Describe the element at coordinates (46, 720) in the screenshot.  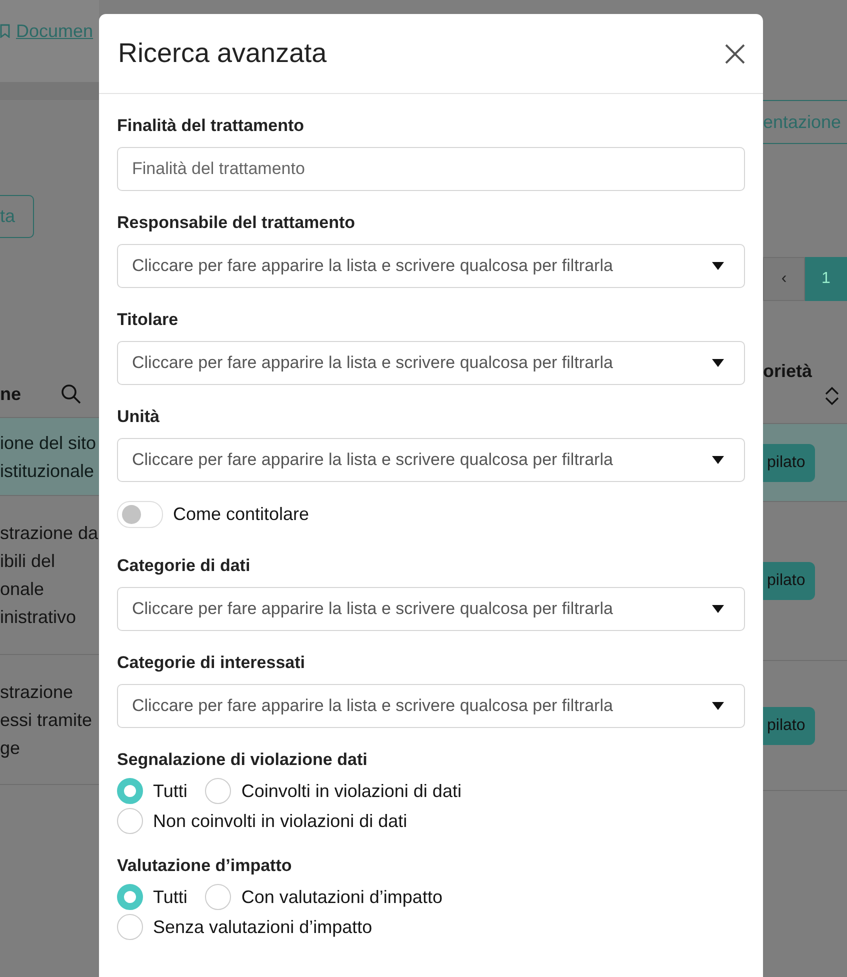
I see `table-cell-text: strazione essi tramite ge` at that location.